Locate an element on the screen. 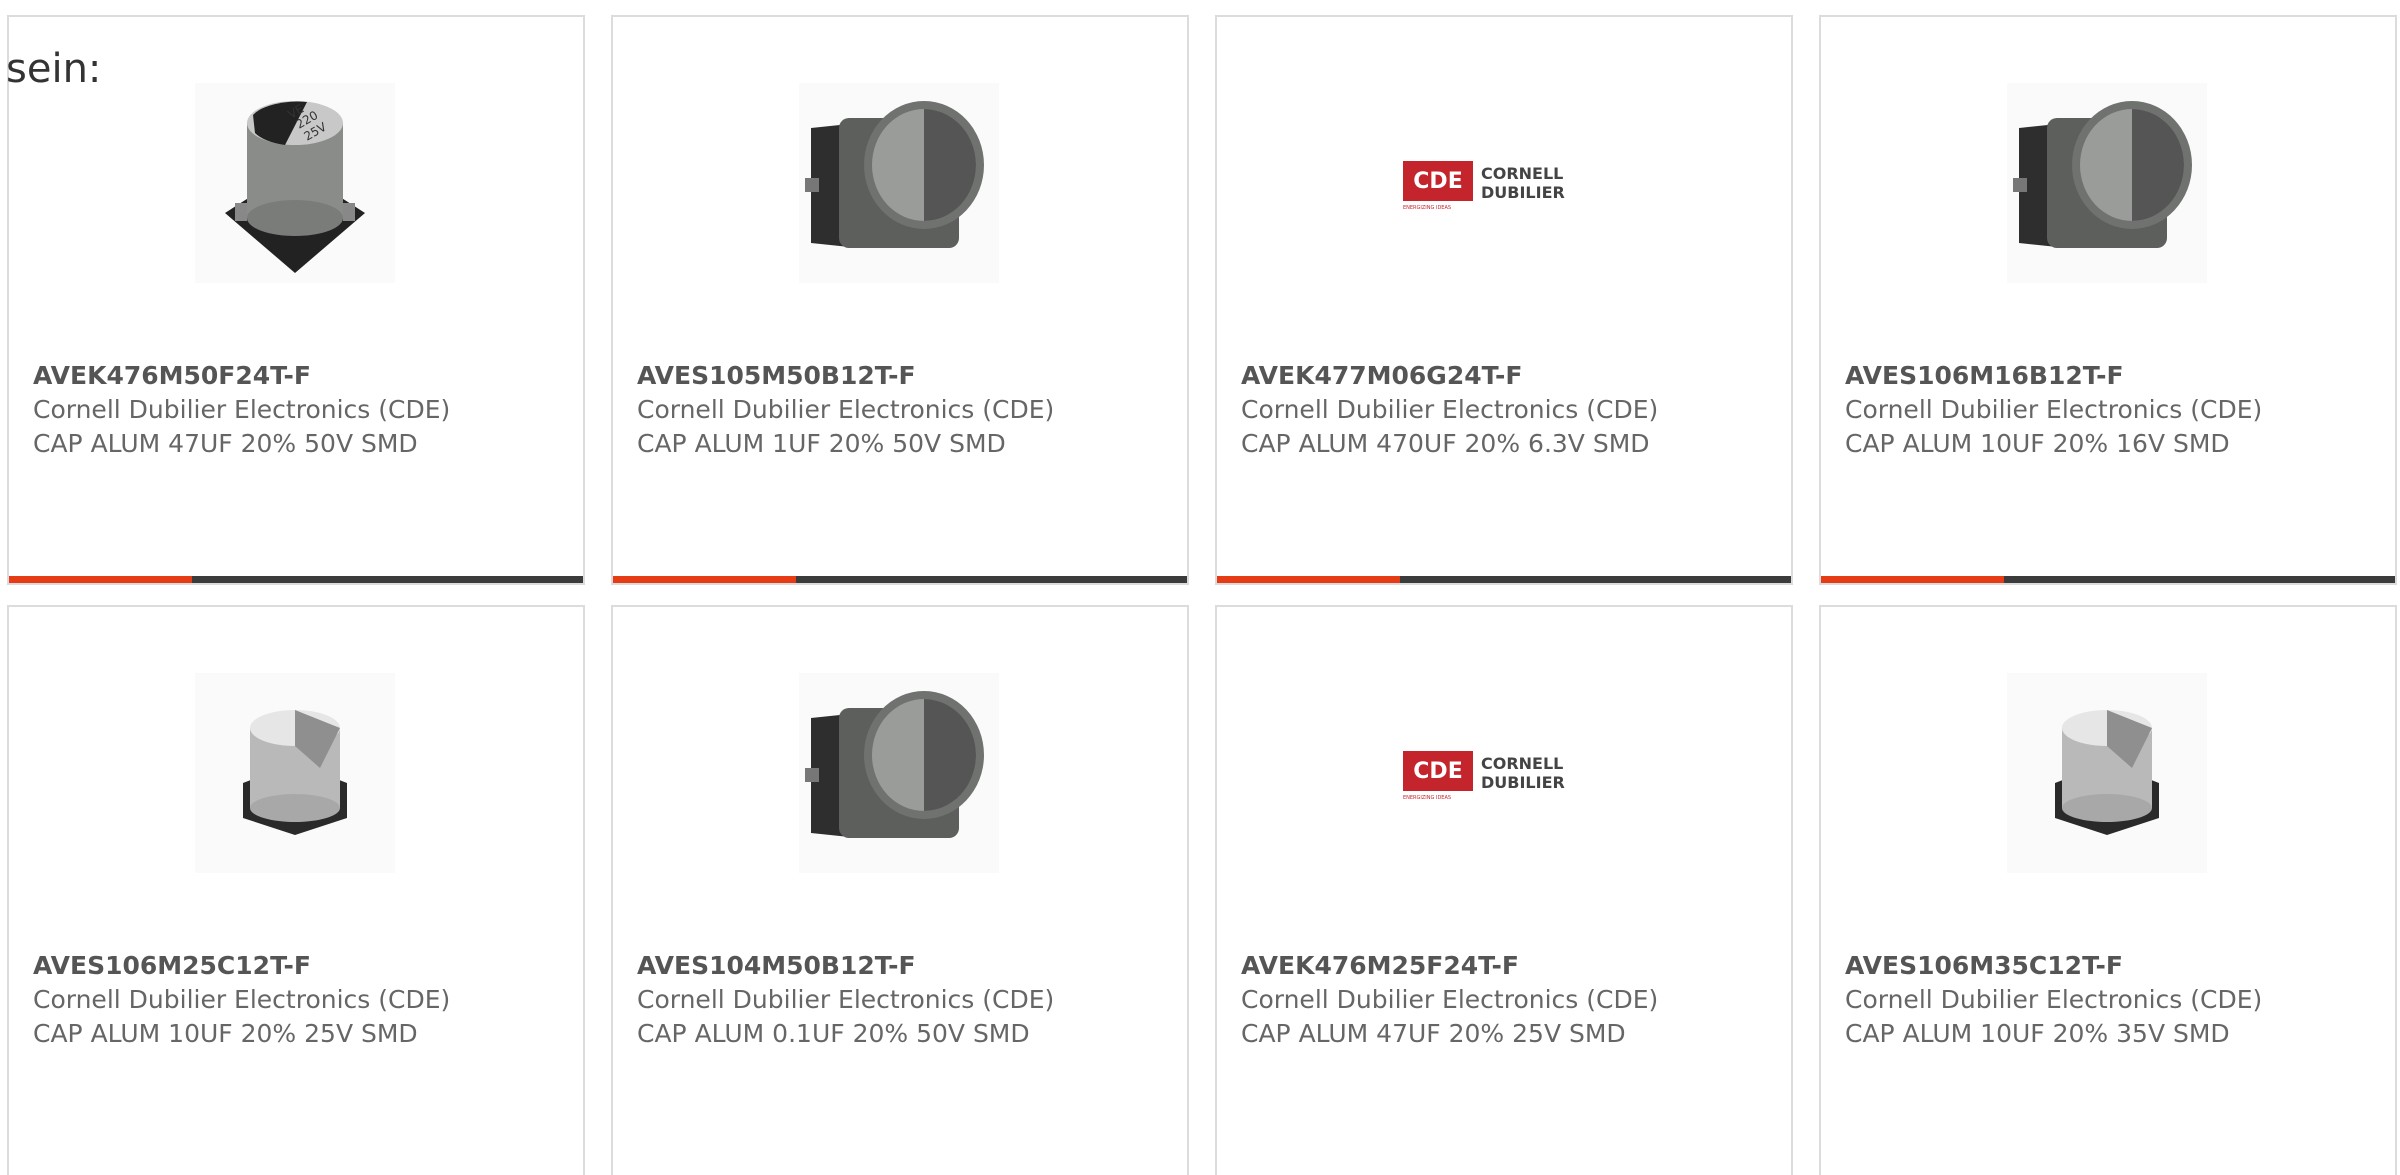 The image size is (2400, 1175). product-description: CAP ALUM 0.1UF 20% 50V SMD is located at coordinates (833, 1033).